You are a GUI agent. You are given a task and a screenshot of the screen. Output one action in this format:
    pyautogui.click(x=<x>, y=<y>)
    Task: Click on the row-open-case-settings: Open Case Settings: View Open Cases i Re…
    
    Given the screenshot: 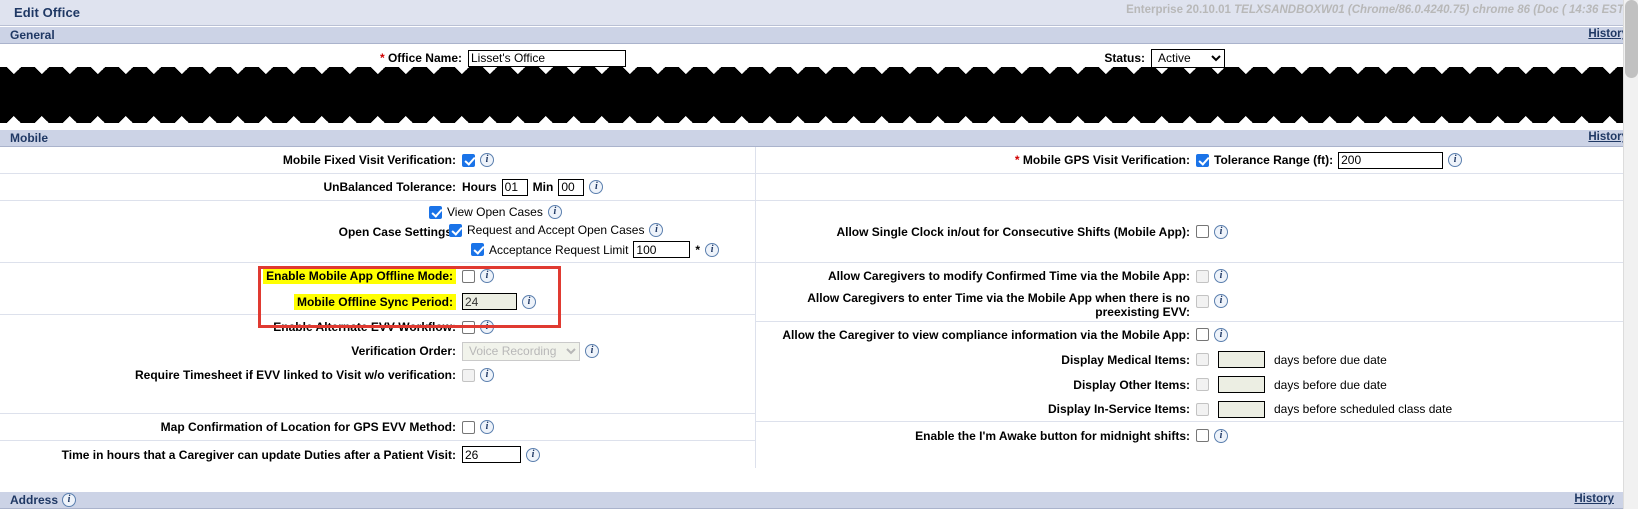 What is the action you would take?
    pyautogui.click(x=377, y=232)
    